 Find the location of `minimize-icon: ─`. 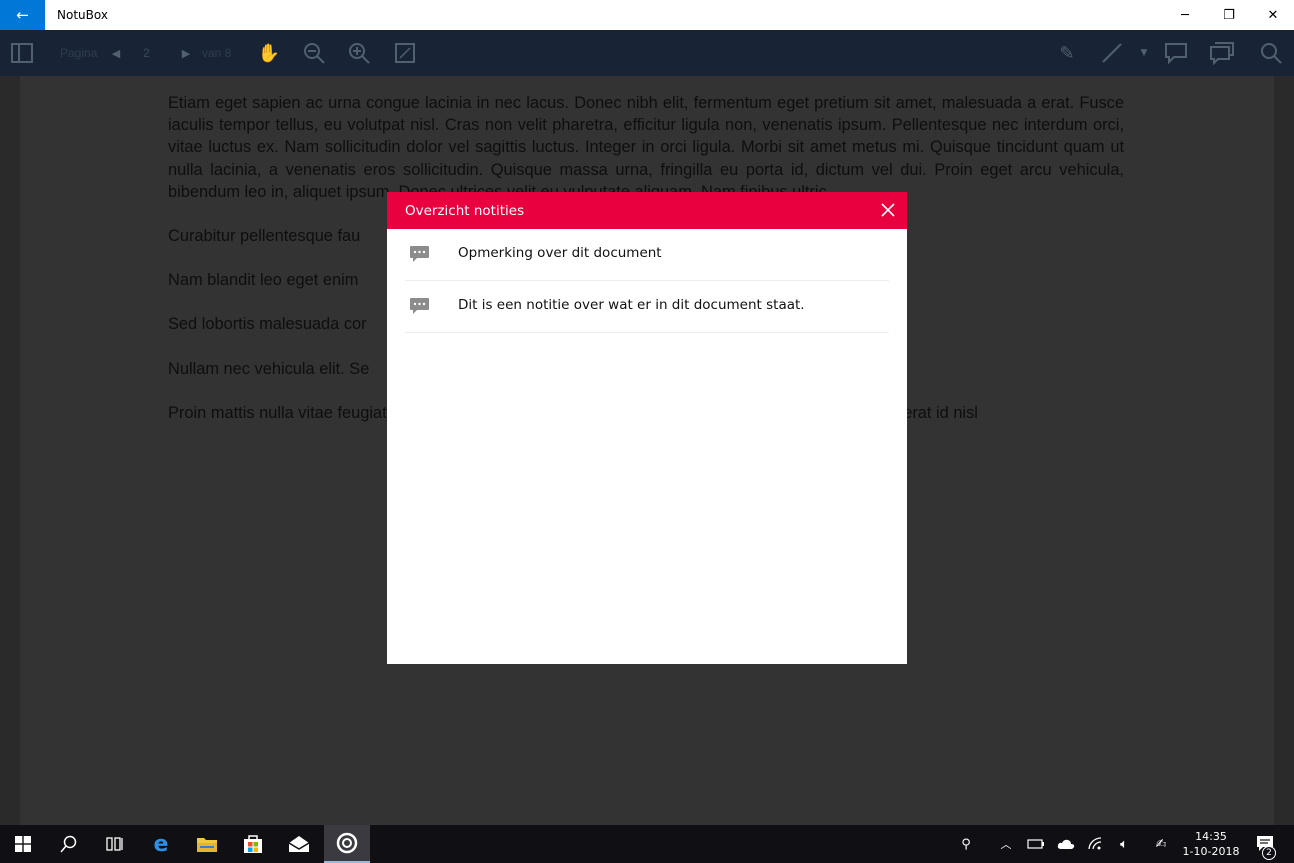

minimize-icon: ─ is located at coordinates (1185, 15).